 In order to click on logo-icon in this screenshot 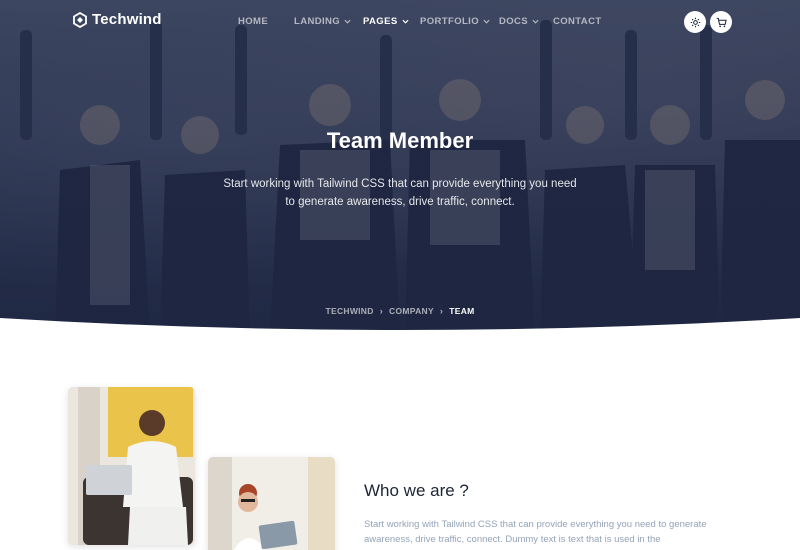, I will do `click(80, 19)`.